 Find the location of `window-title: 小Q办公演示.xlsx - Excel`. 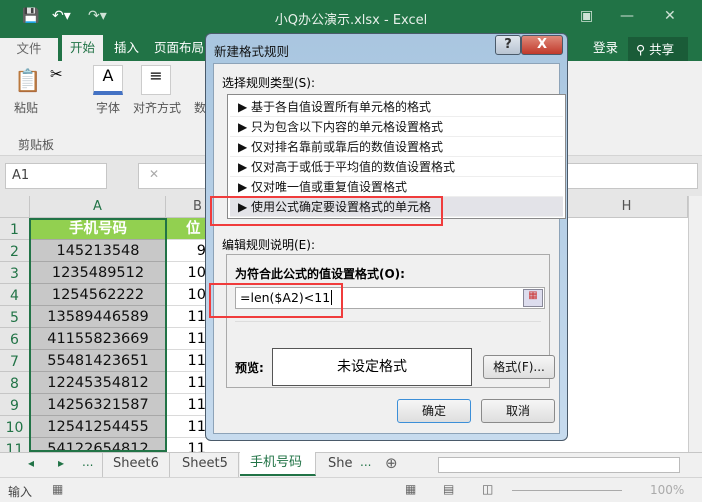

window-title: 小Q办公演示.xlsx - Excel is located at coordinates (351, 20).